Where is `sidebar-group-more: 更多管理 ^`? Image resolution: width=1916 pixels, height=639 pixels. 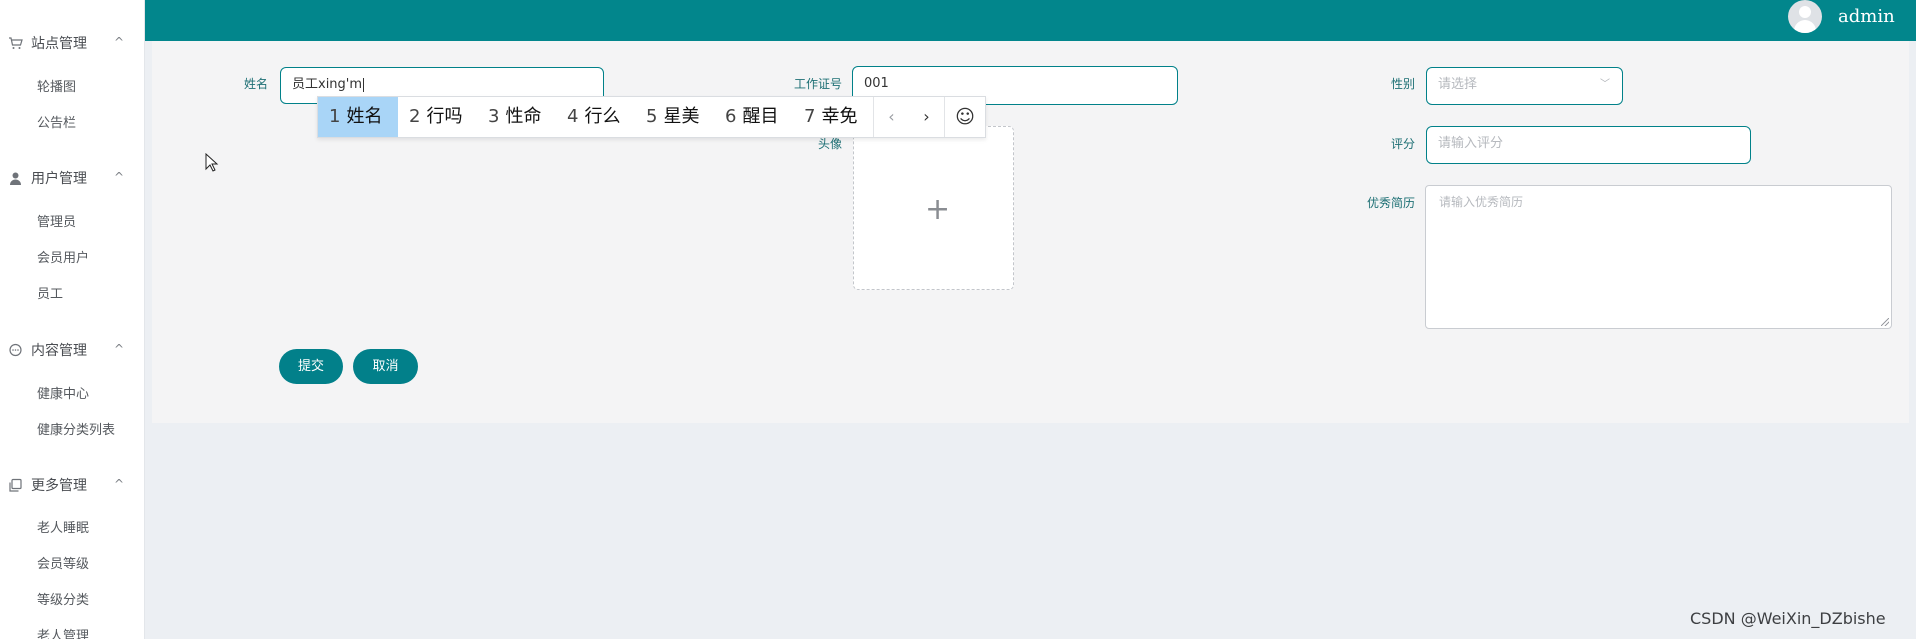 sidebar-group-more: 更多管理 ^ is located at coordinates (72, 486).